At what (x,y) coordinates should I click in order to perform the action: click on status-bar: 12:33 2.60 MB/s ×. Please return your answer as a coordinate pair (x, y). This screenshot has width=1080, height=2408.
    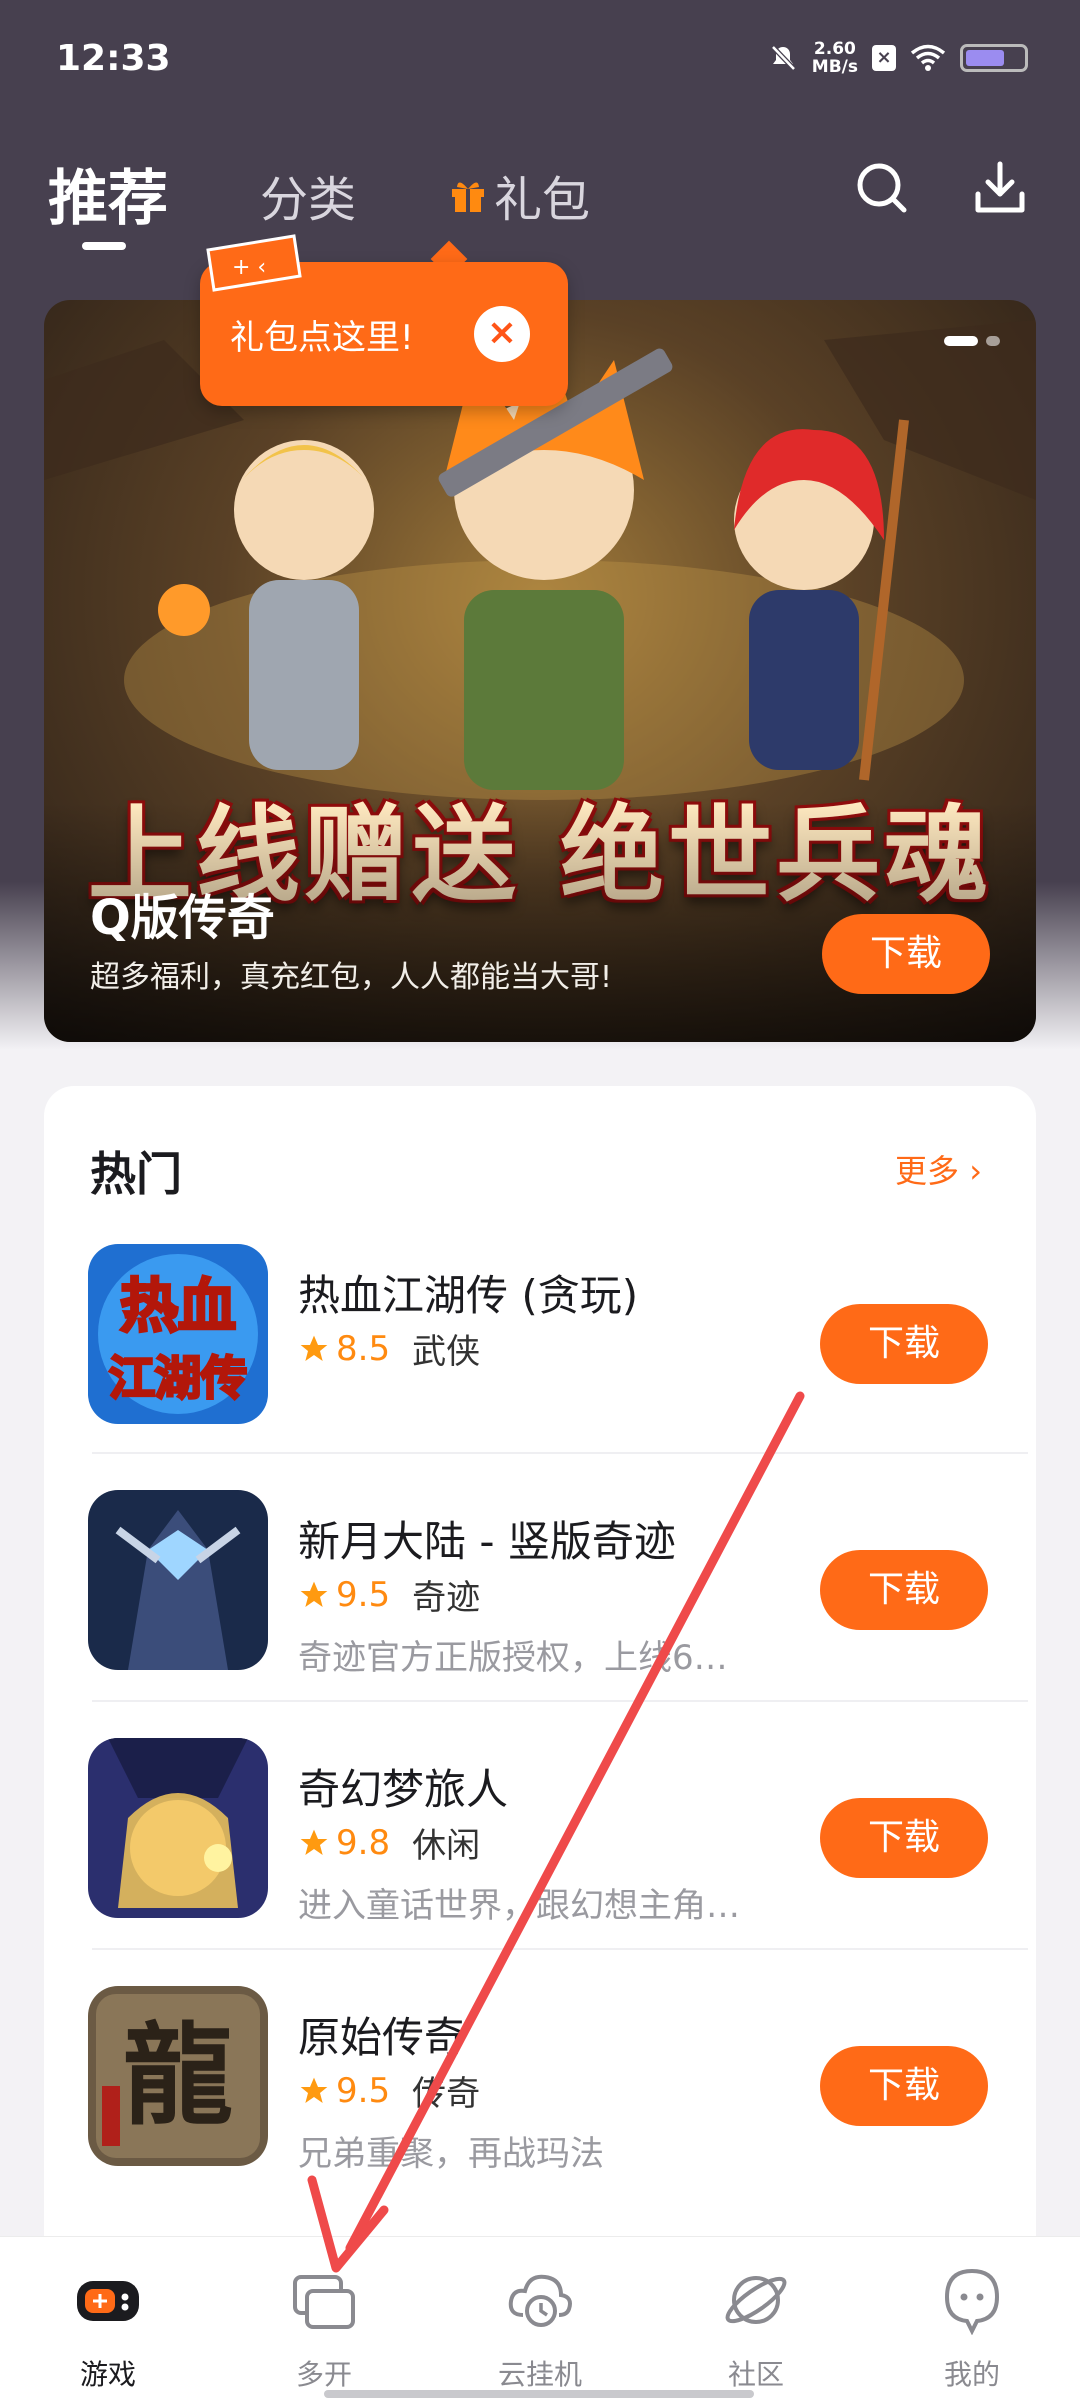
    Looking at the image, I should click on (540, 60).